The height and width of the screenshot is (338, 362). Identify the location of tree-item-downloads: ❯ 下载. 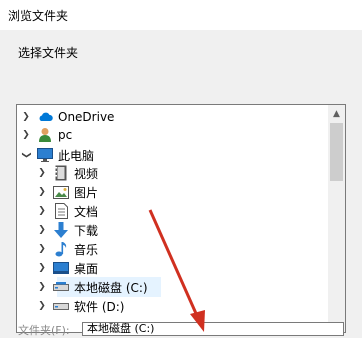
(67, 230).